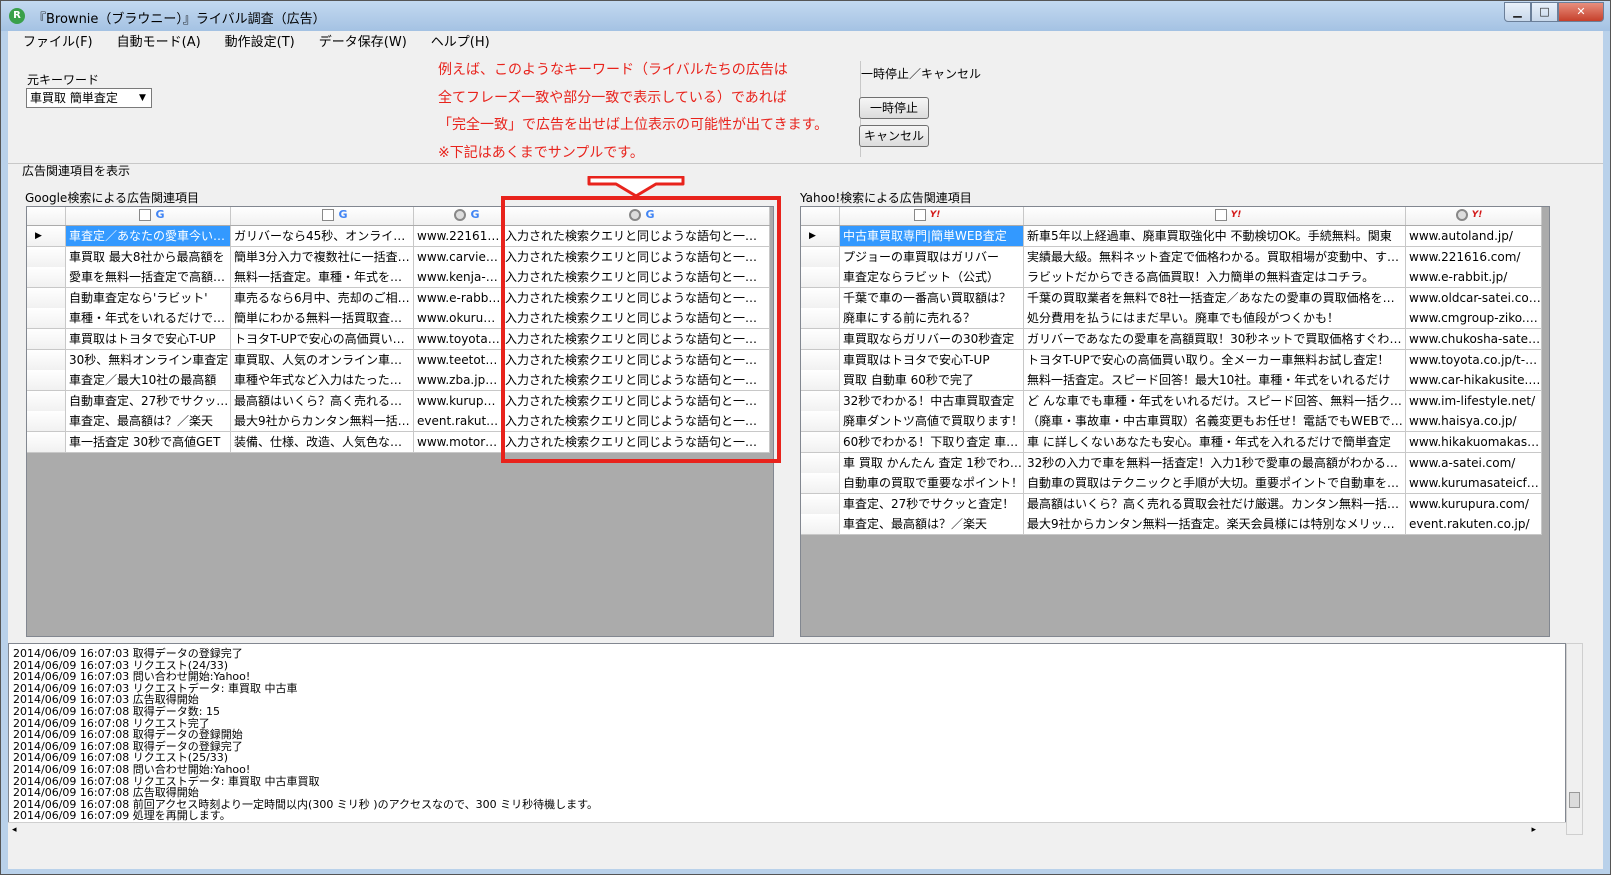 Image resolution: width=1611 pixels, height=875 pixels. Describe the element at coordinates (1474, 339) in the screenshot. I see `table-cell: www.chukosha-satei.info/` at that location.